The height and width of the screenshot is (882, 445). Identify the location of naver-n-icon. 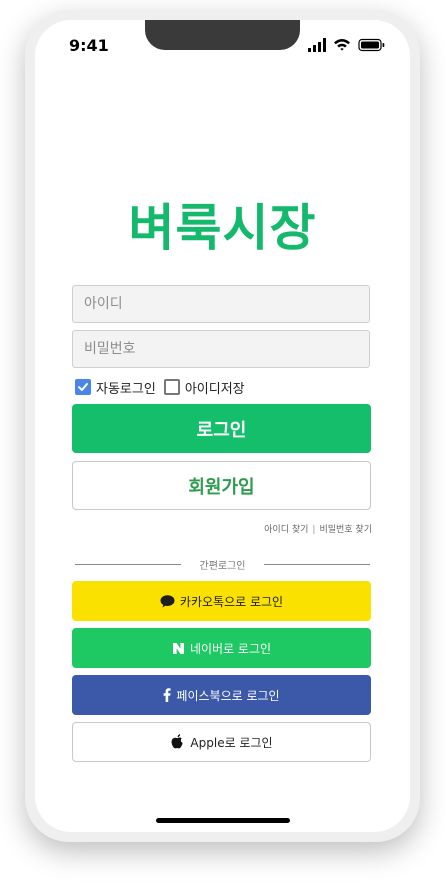
(178, 648).